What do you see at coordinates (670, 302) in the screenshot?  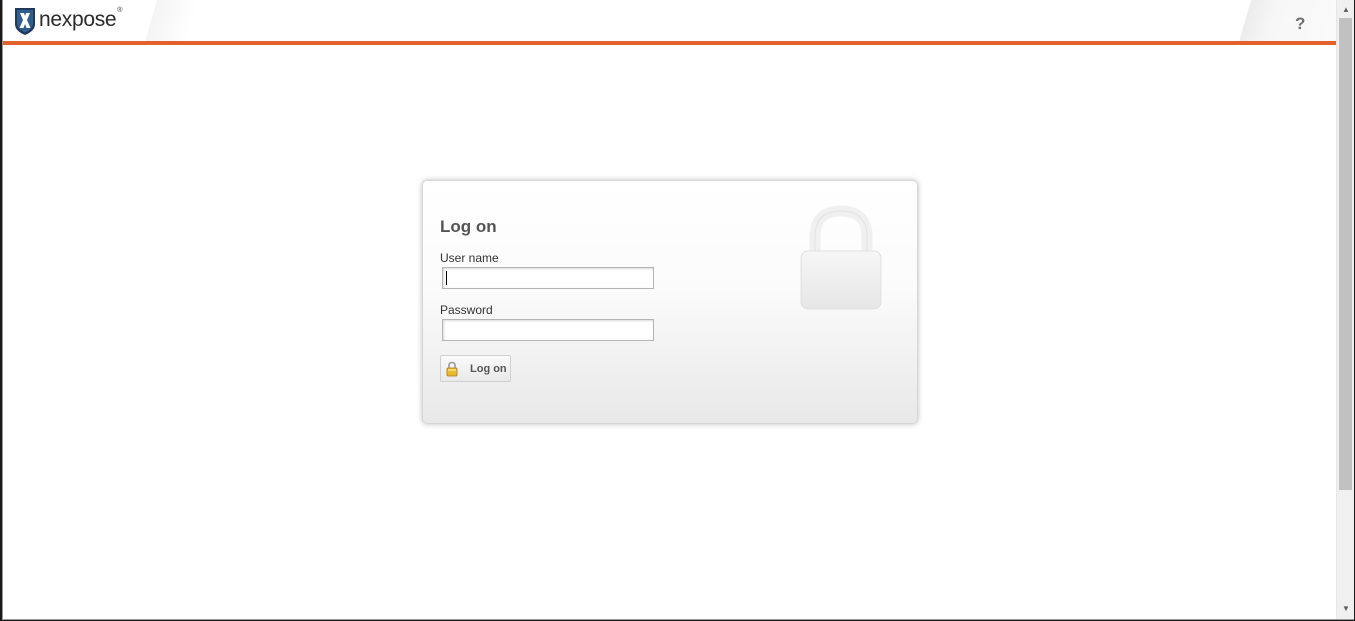 I see `login-panel: Log on User name Password Log on` at bounding box center [670, 302].